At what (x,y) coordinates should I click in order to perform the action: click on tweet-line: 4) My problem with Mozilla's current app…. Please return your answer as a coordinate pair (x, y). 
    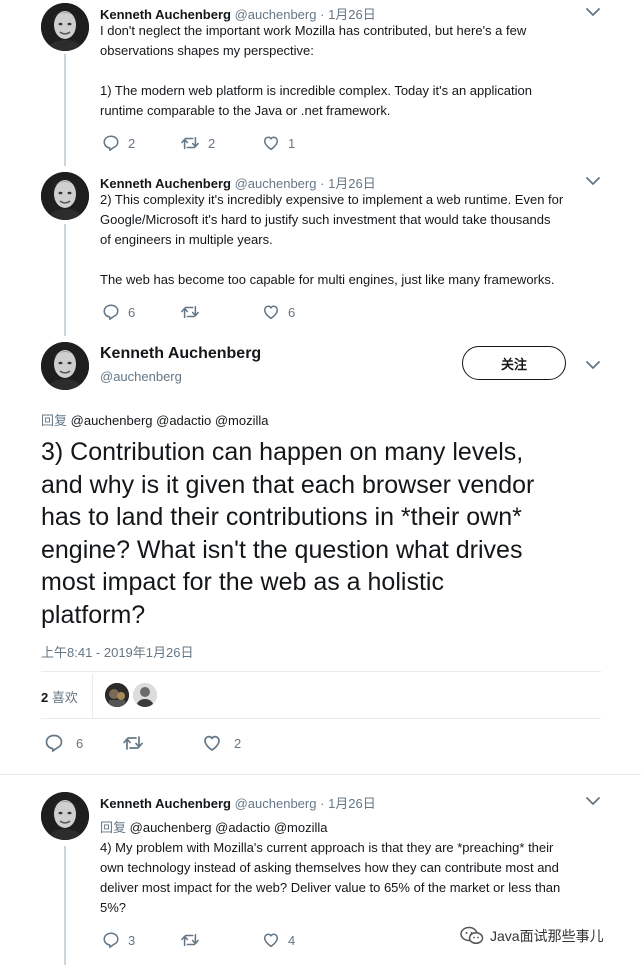
    Looking at the image, I should click on (327, 847).